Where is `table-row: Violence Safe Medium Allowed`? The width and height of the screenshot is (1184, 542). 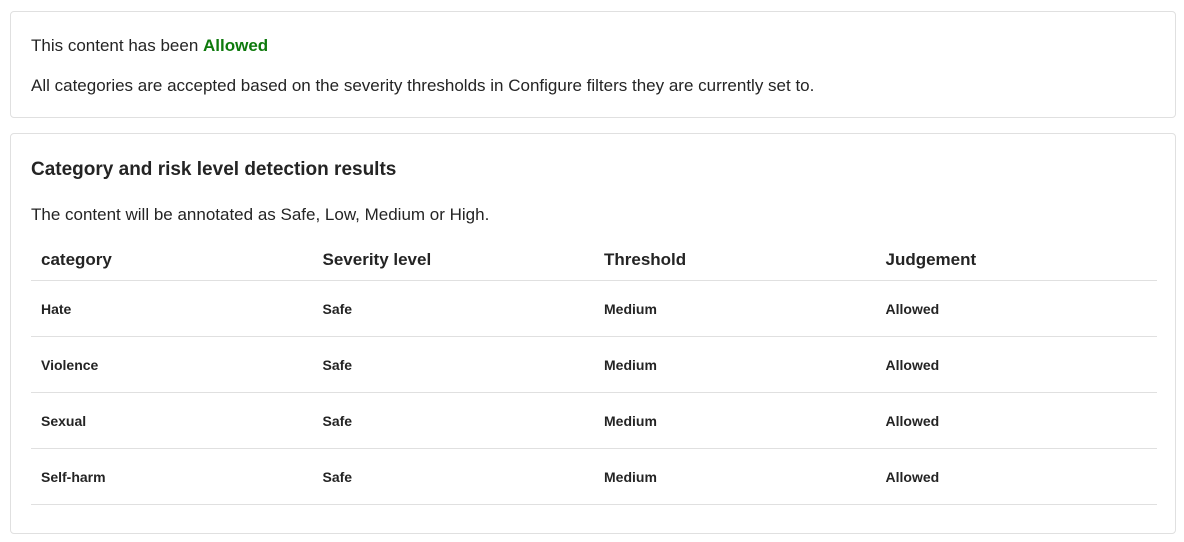
table-row: Violence Safe Medium Allowed is located at coordinates (594, 364).